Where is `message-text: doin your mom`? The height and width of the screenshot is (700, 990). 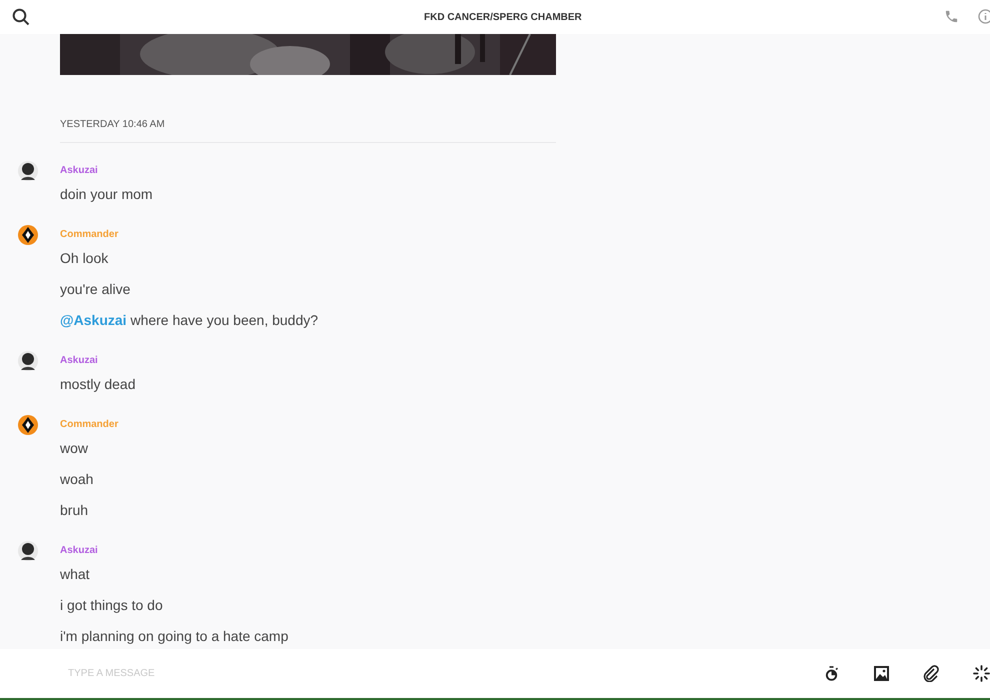 message-text: doin your mom is located at coordinates (106, 194).